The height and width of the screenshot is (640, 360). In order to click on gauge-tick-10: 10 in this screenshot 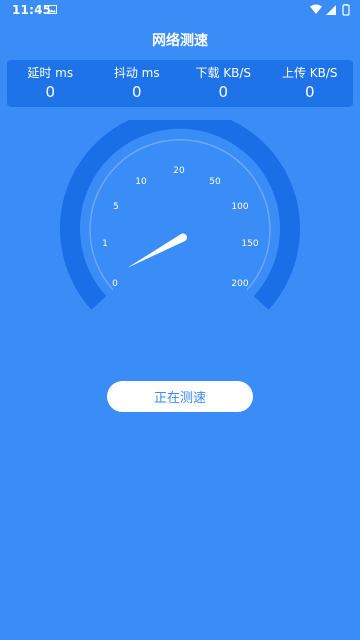, I will do `click(141, 182)`.